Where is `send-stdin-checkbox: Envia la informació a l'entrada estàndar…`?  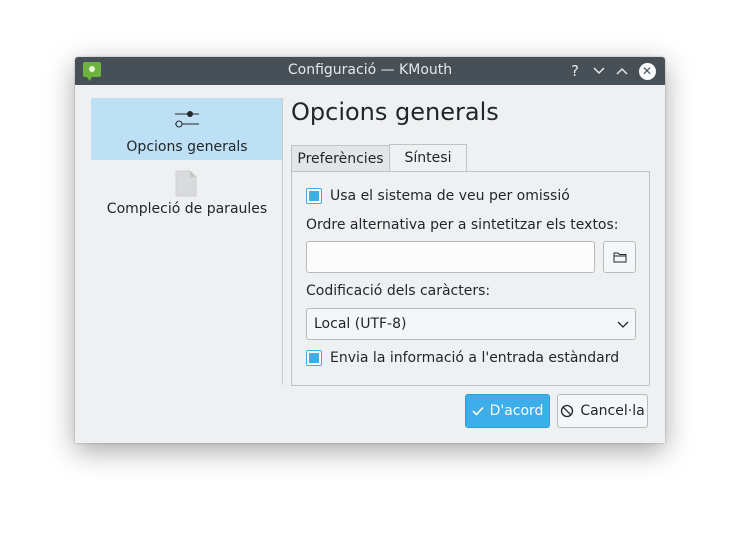
send-stdin-checkbox: Envia la informació a l'entrada estàndar… is located at coordinates (462, 358).